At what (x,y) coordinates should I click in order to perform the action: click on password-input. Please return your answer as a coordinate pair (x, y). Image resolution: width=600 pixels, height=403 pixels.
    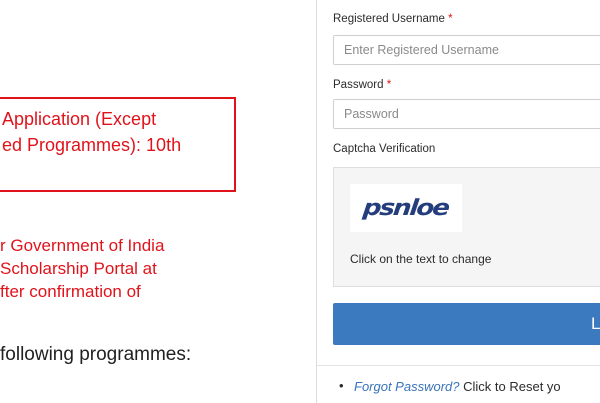
    Looking at the image, I should click on (467, 114).